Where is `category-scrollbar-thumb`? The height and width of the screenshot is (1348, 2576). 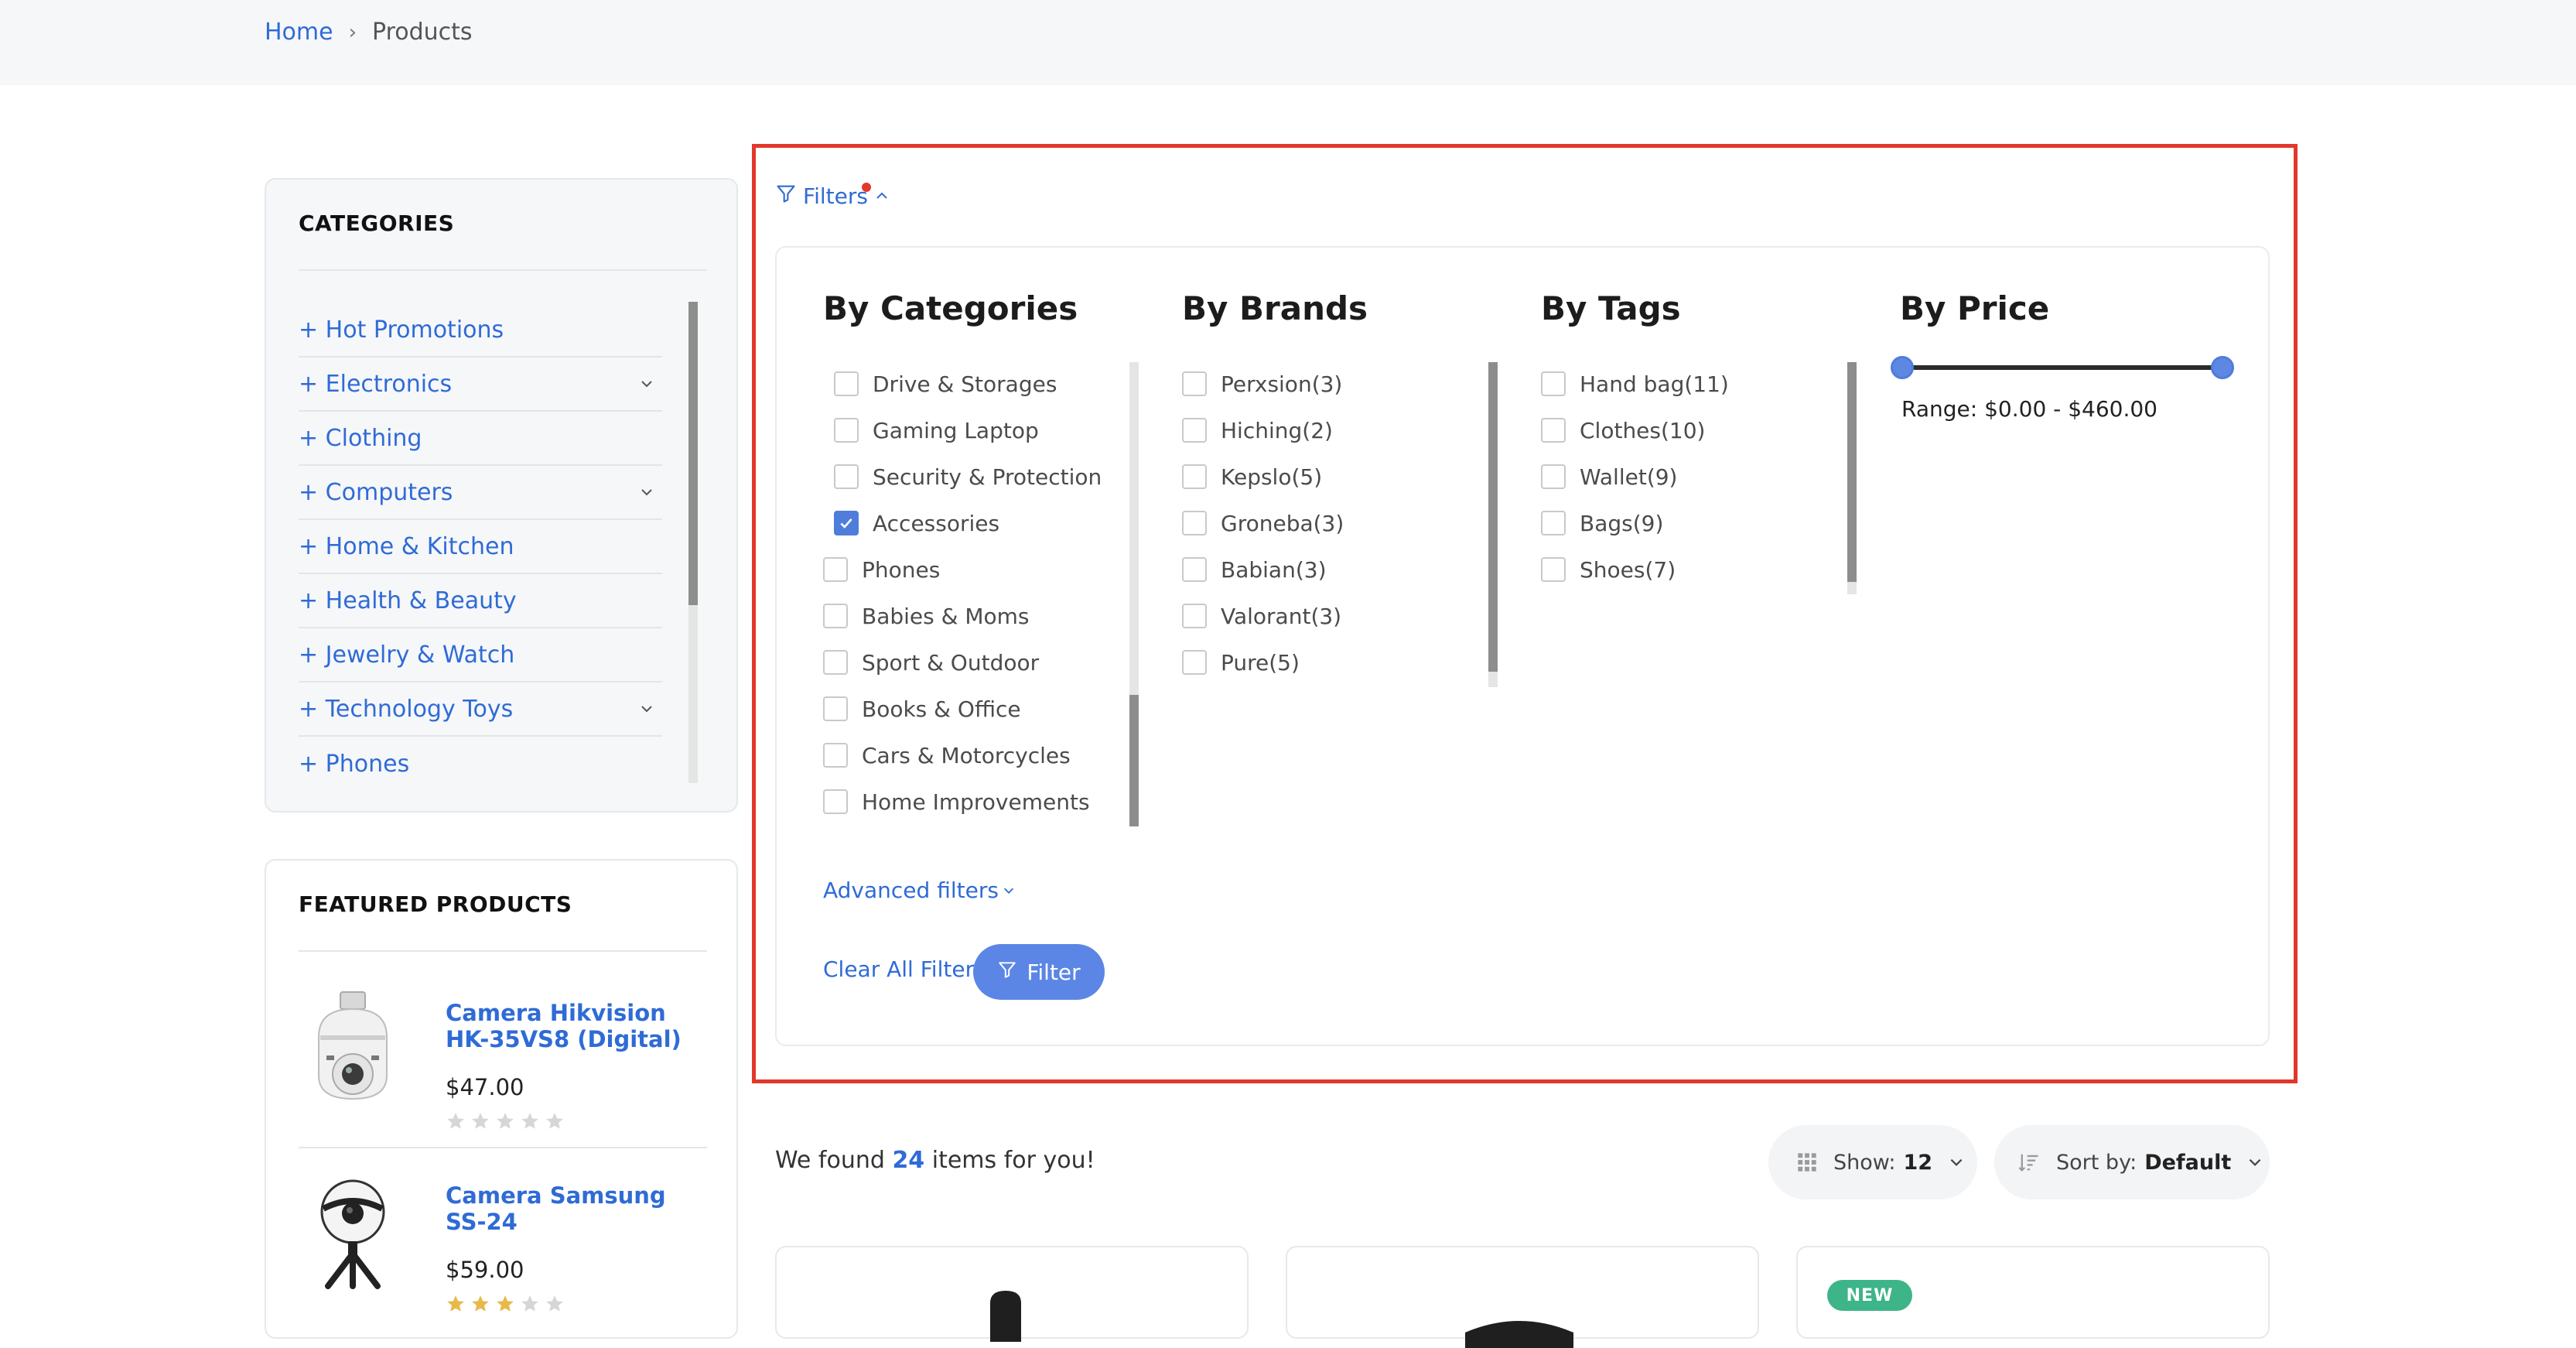
category-scrollbar-thumb is located at coordinates (693, 453).